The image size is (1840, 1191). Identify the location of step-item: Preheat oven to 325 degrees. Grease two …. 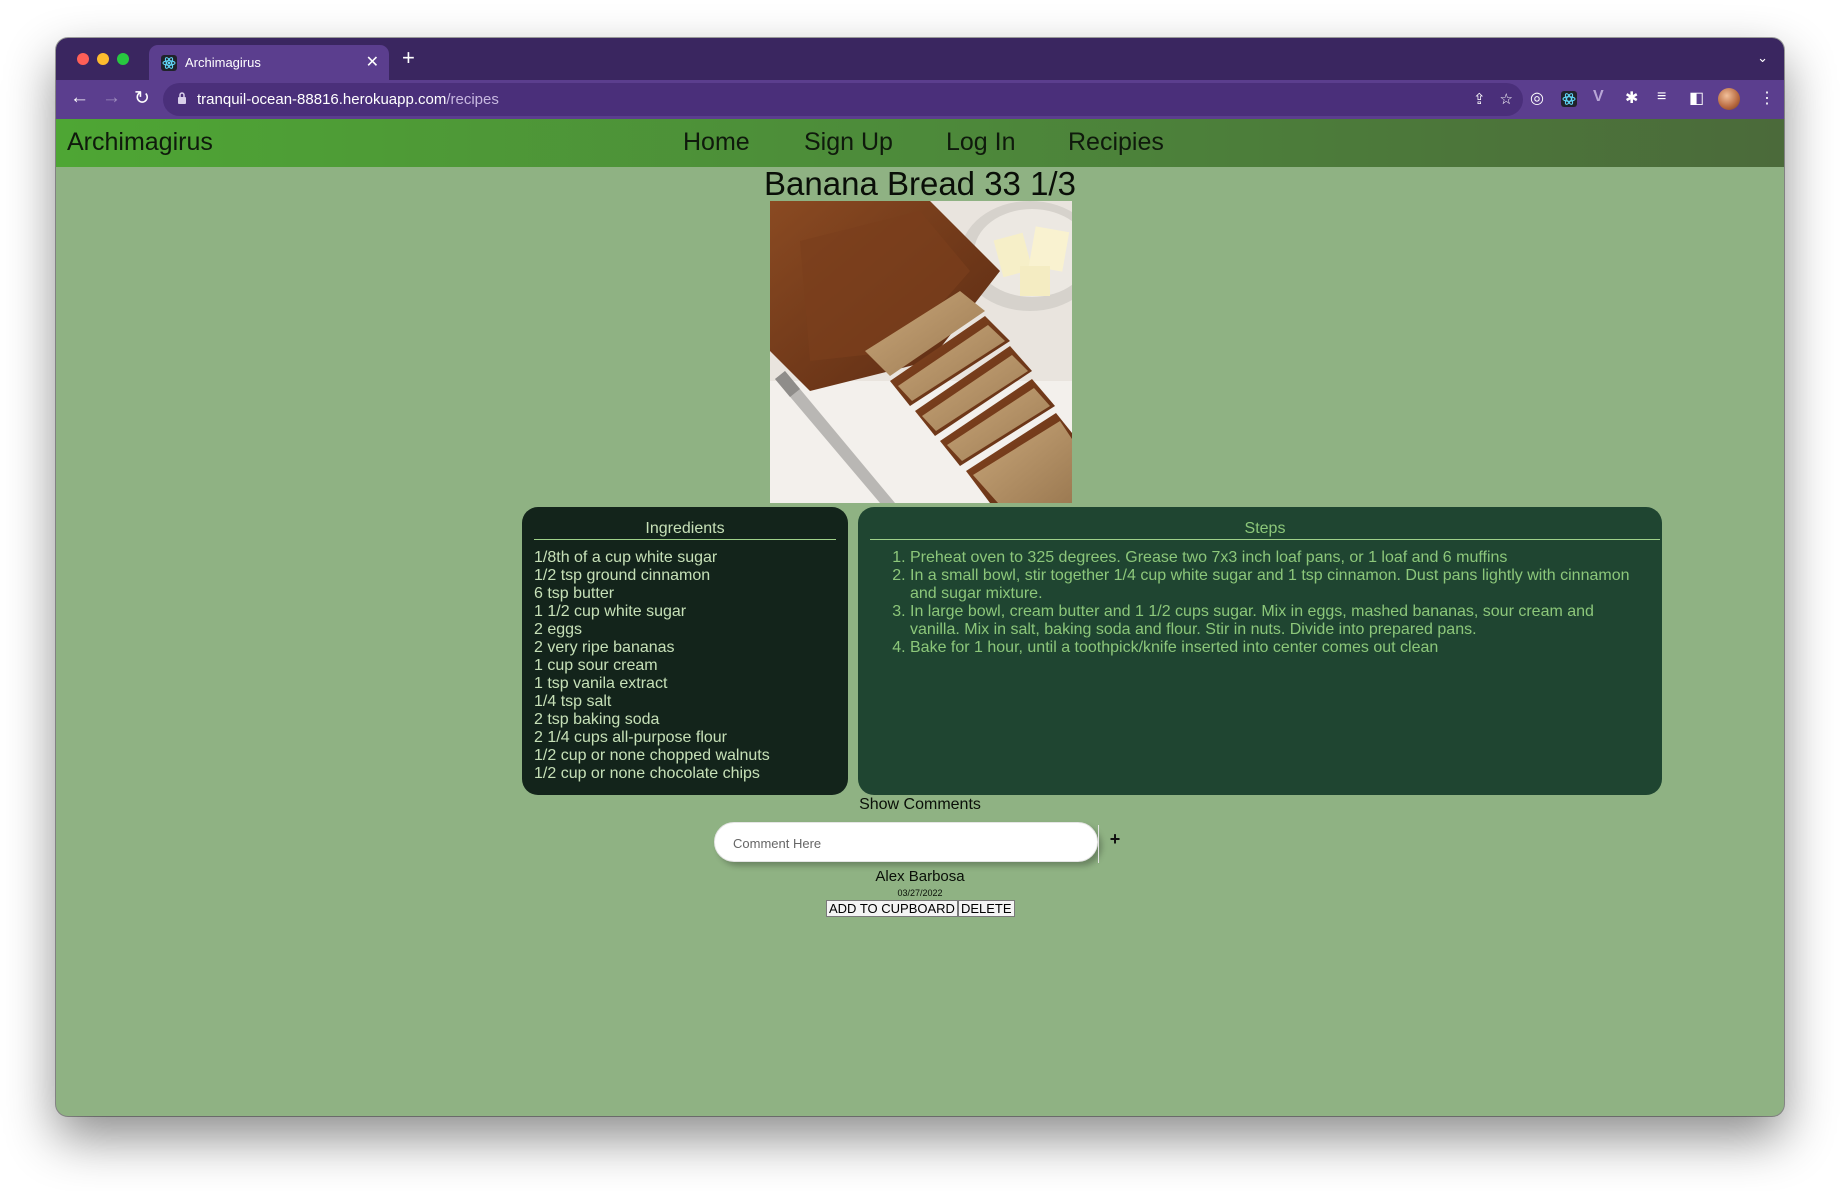
(1272, 558).